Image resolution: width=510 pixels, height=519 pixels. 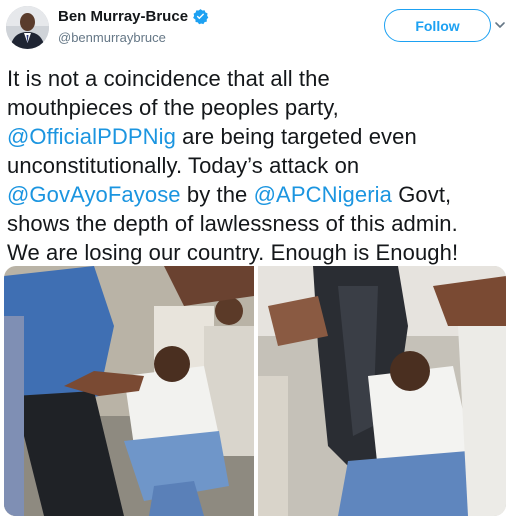 What do you see at coordinates (91, 136) in the screenshot?
I see `mention-link-officialpdpnig: @OfficialPDPNig` at bounding box center [91, 136].